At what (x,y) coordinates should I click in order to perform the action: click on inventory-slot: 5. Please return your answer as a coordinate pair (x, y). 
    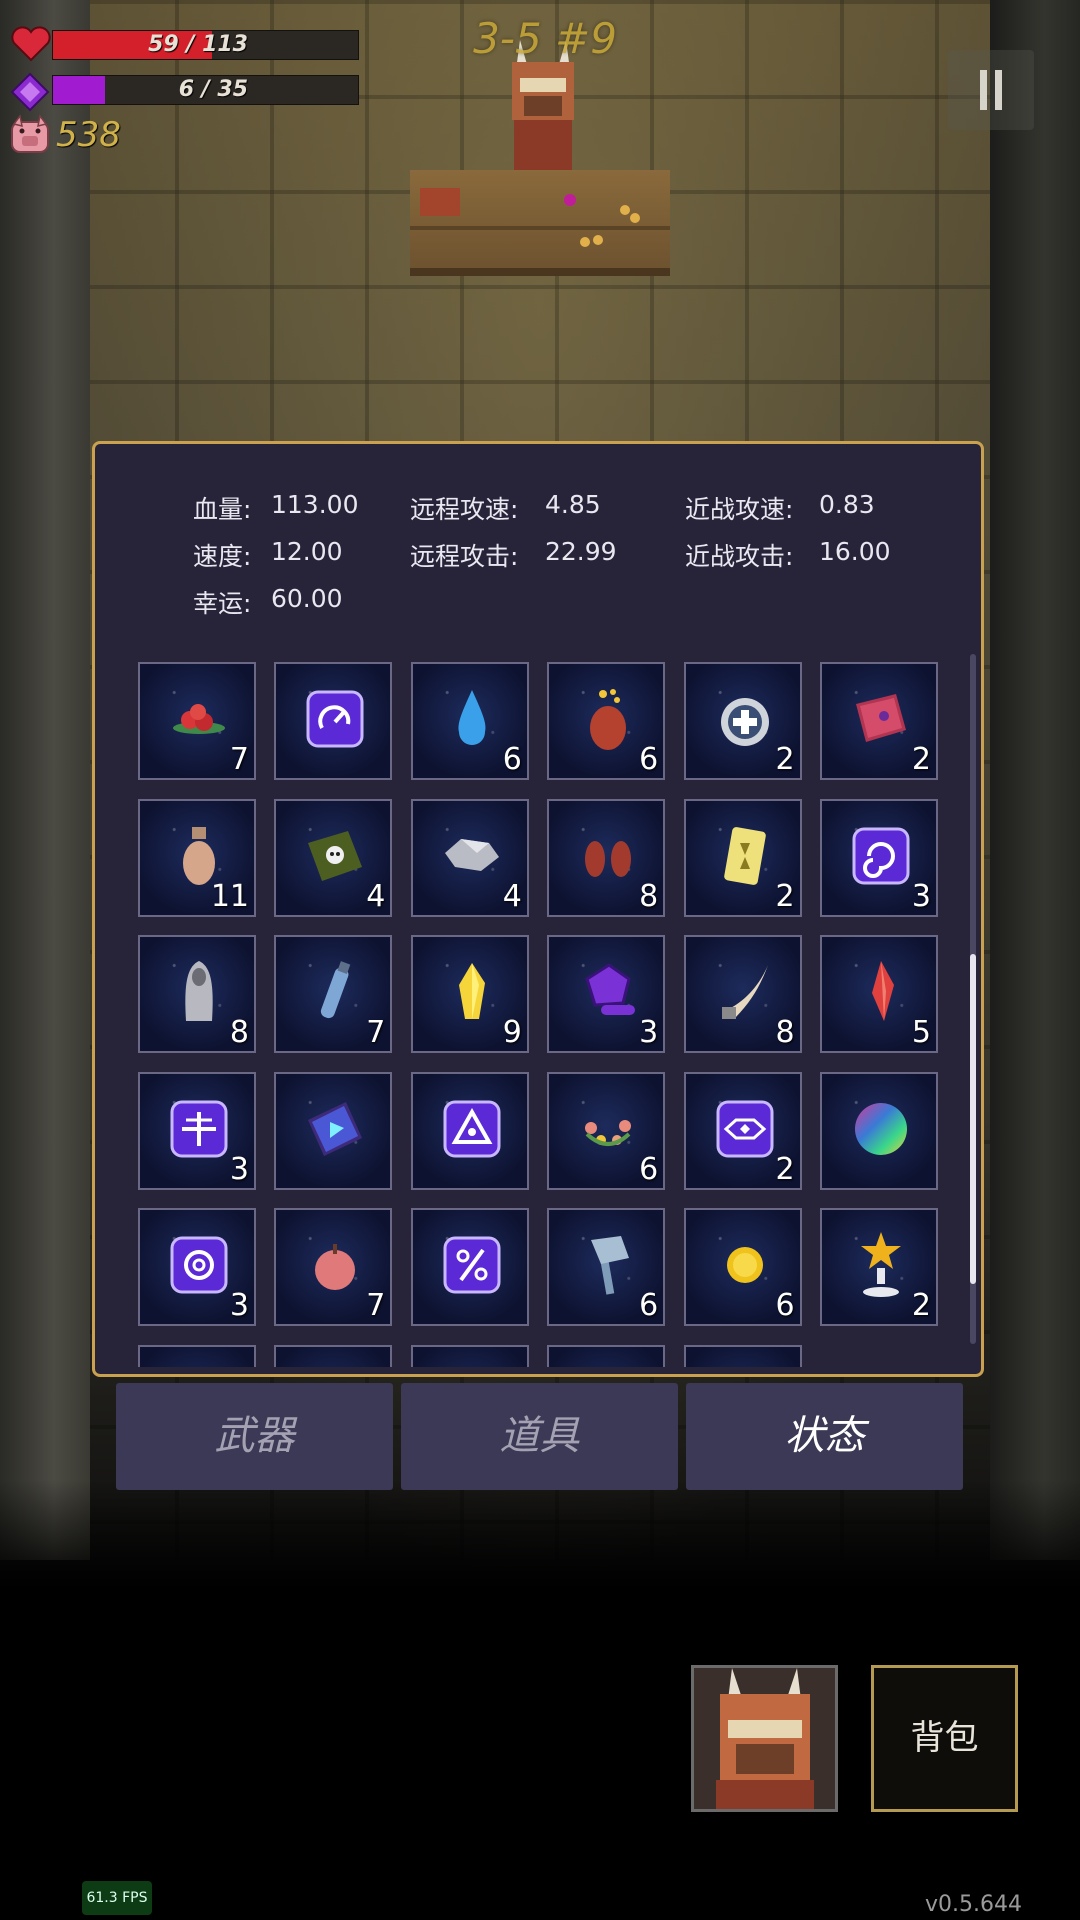
    Looking at the image, I should click on (879, 994).